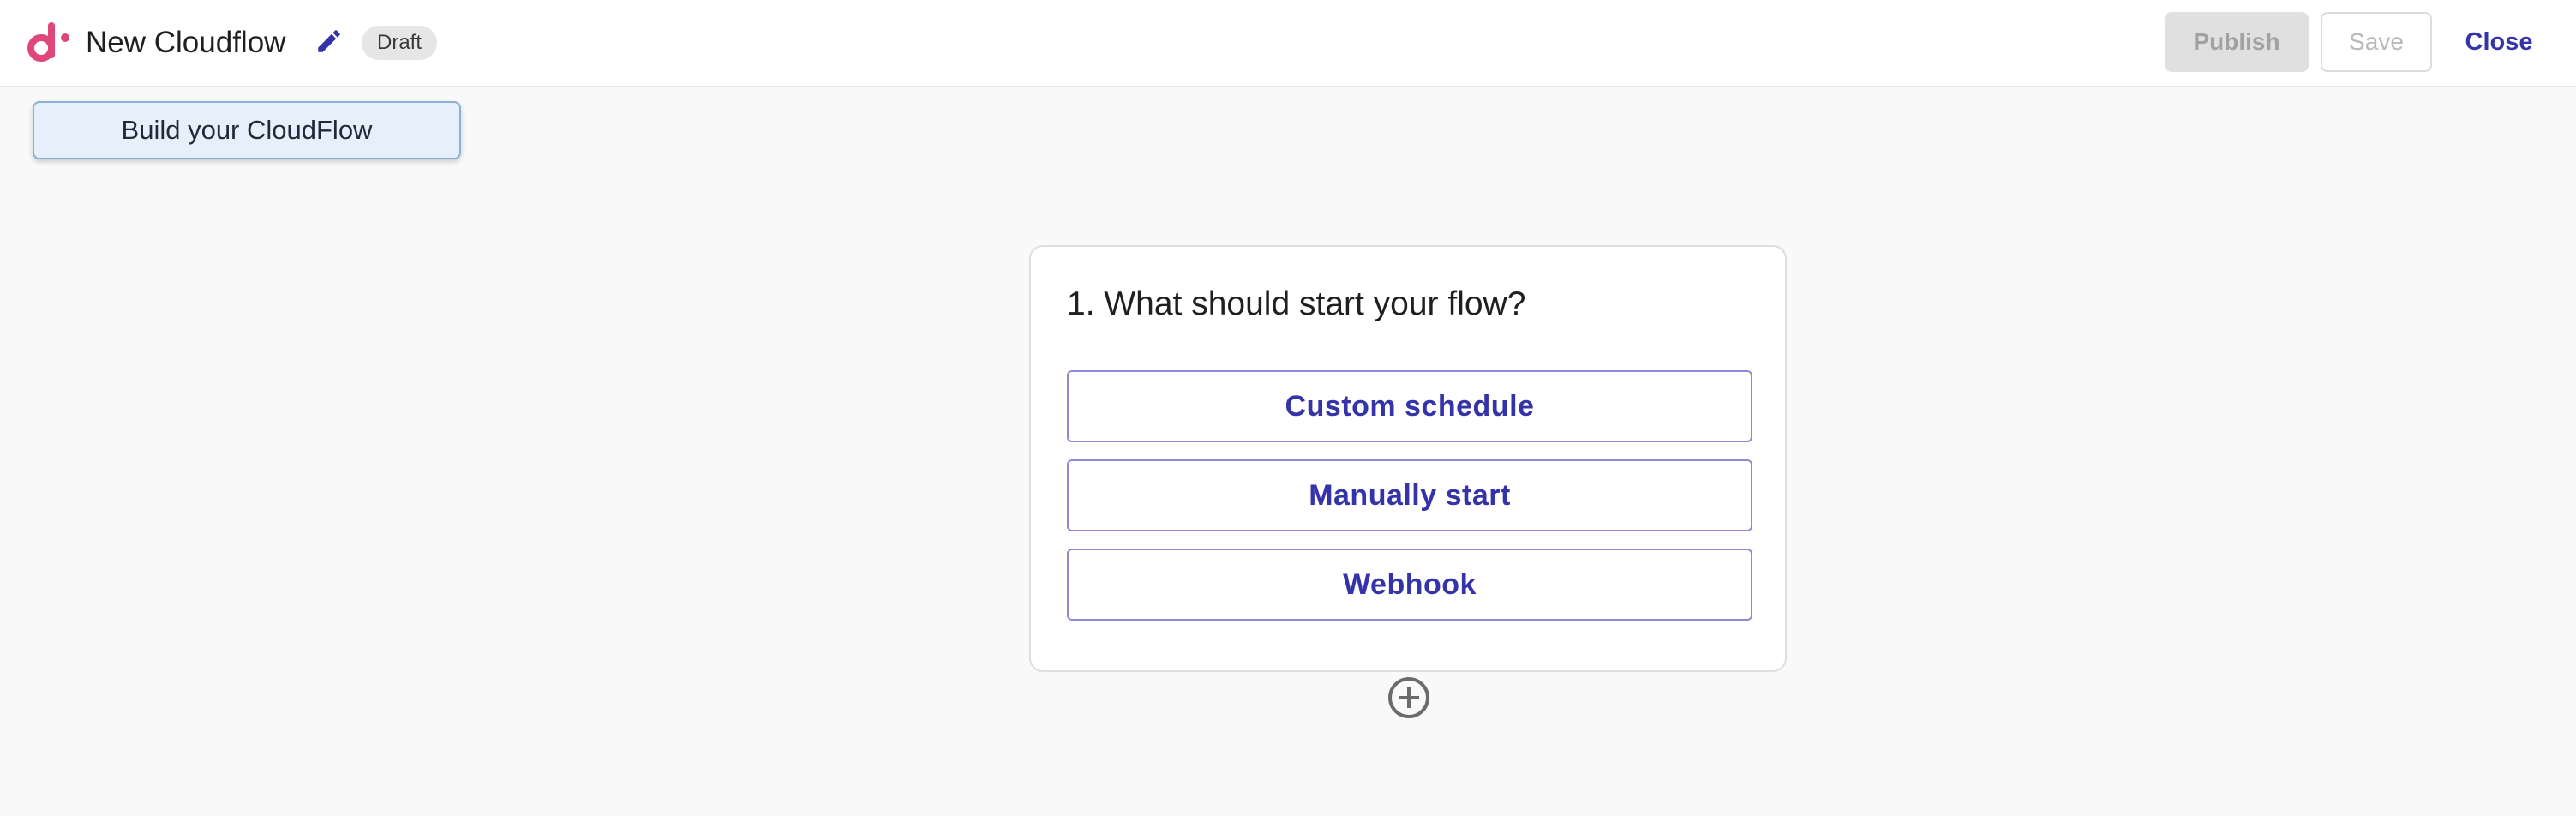 This screenshot has width=2576, height=816. I want to click on logo-icon, so click(49, 44).